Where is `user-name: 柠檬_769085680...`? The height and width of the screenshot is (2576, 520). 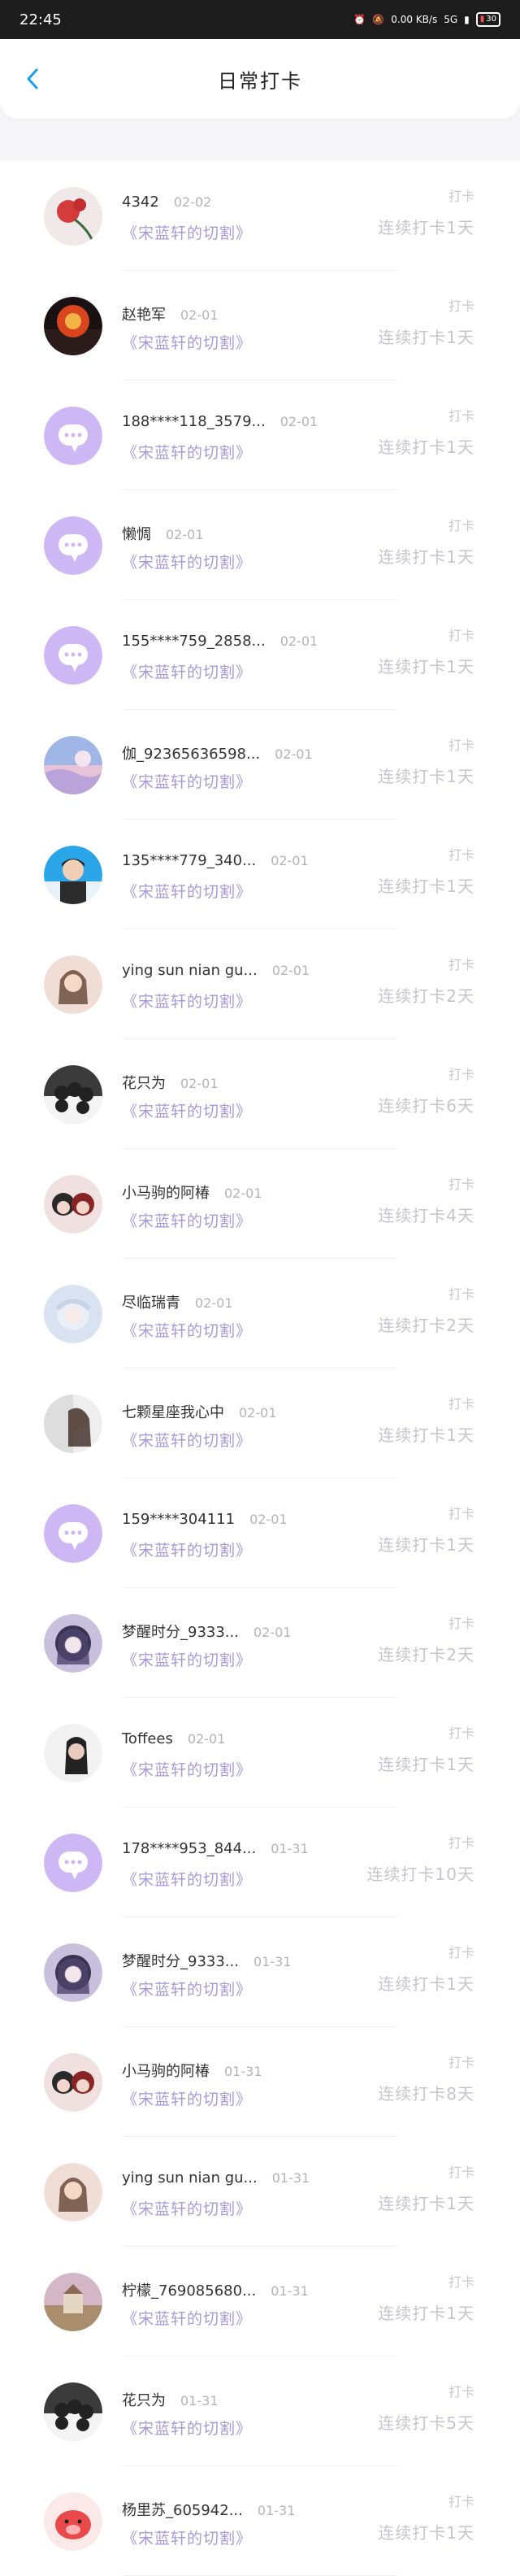 user-name: 柠檬_769085680... is located at coordinates (189, 2291).